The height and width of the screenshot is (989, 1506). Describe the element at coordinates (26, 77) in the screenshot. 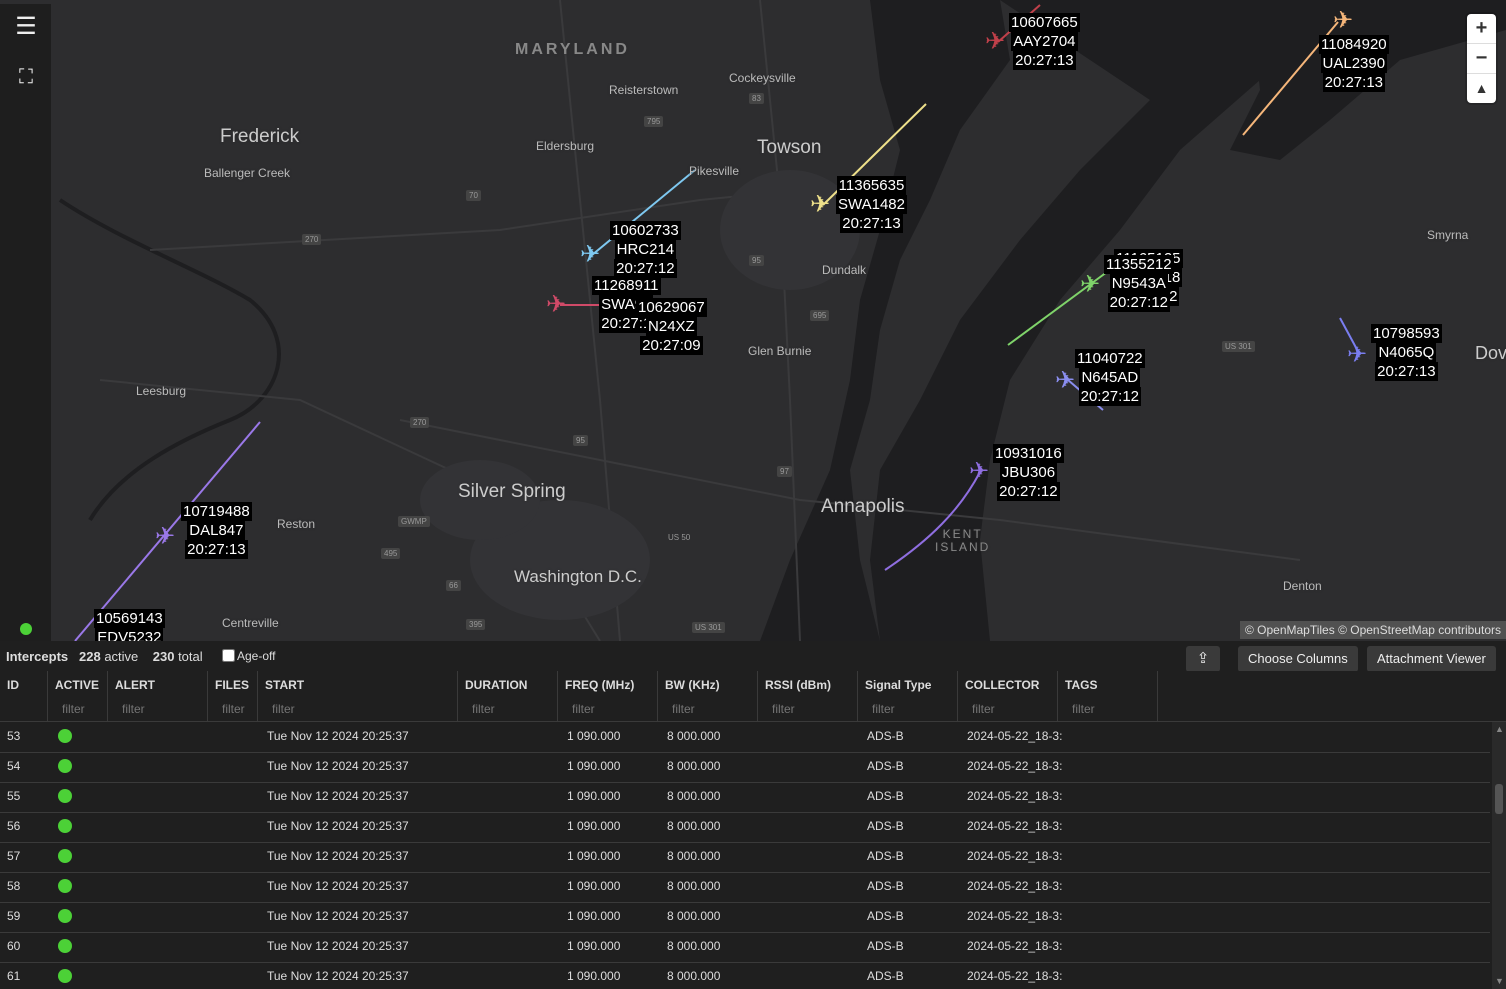

I see `fullscreen-icon: ⛶` at that location.